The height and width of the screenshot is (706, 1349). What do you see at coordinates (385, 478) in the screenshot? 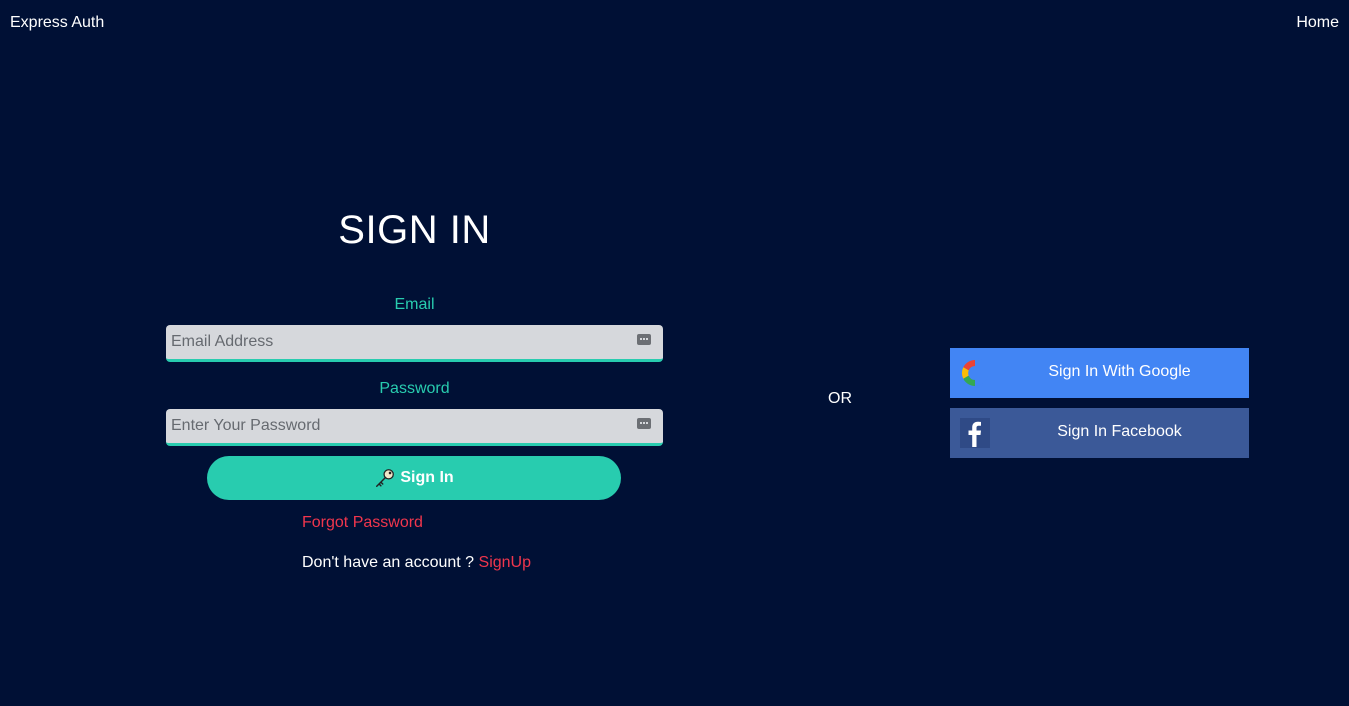
I see `key-icon` at bounding box center [385, 478].